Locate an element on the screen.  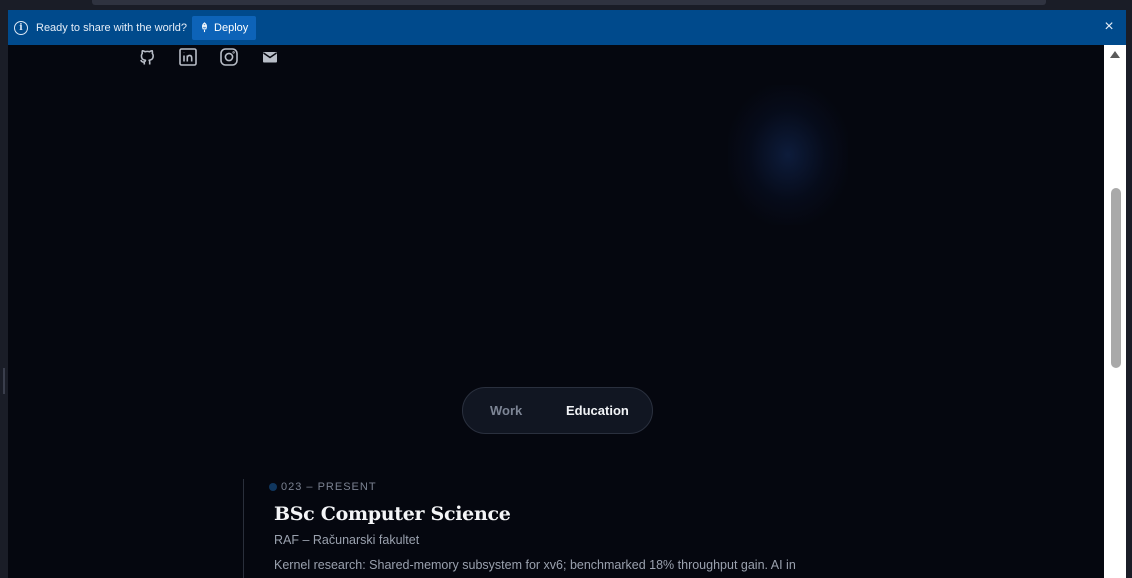
rocket-icon is located at coordinates (204, 27).